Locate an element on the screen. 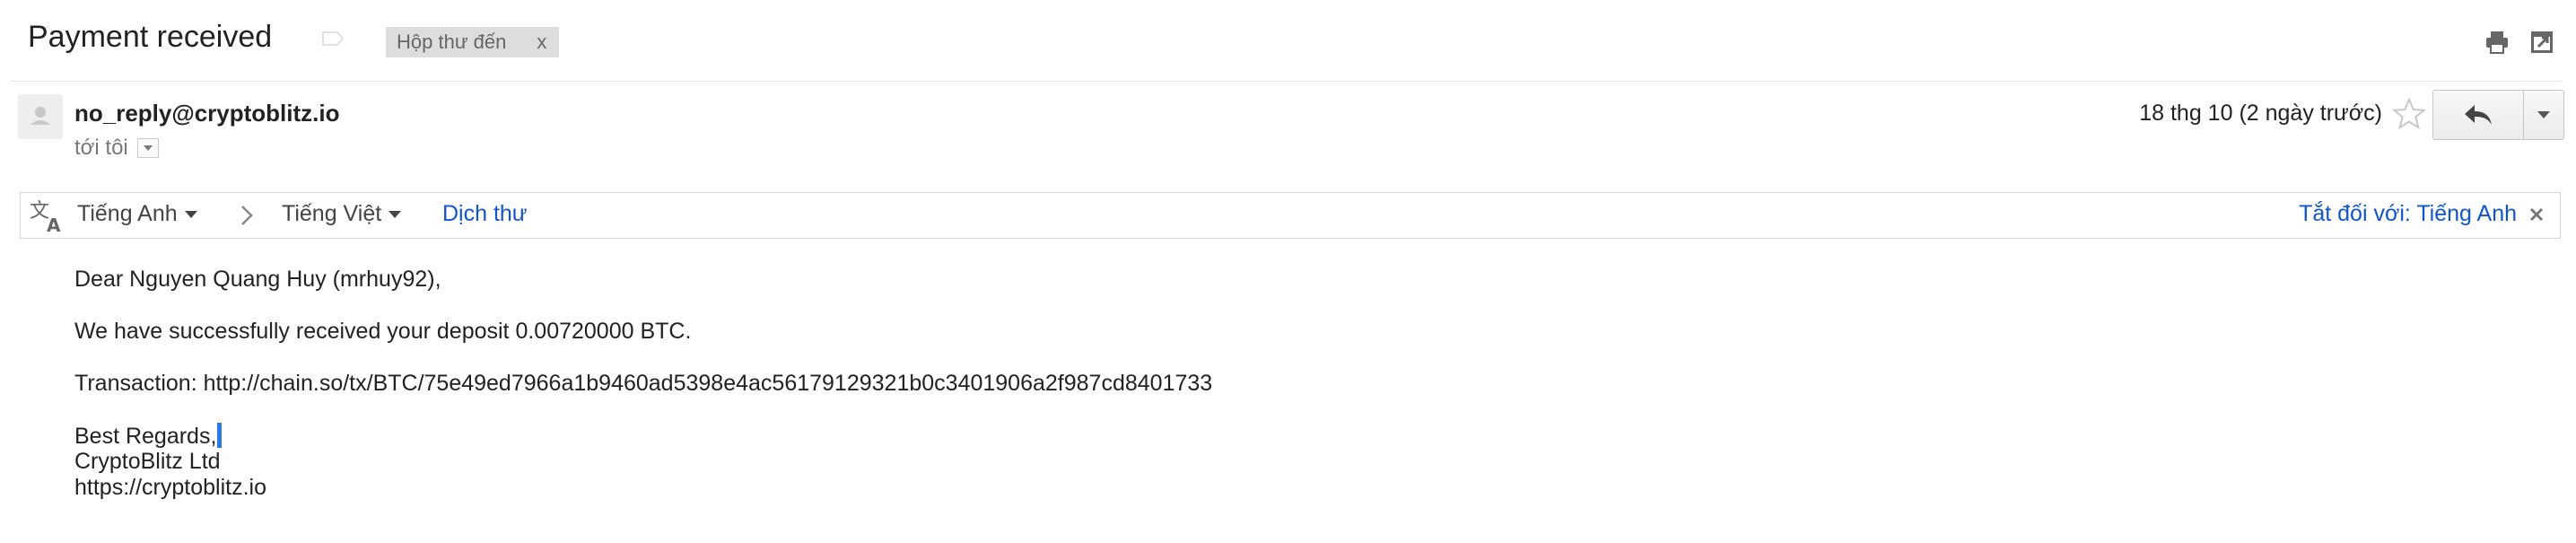  recipient-line: tới tôi is located at coordinates (117, 148).